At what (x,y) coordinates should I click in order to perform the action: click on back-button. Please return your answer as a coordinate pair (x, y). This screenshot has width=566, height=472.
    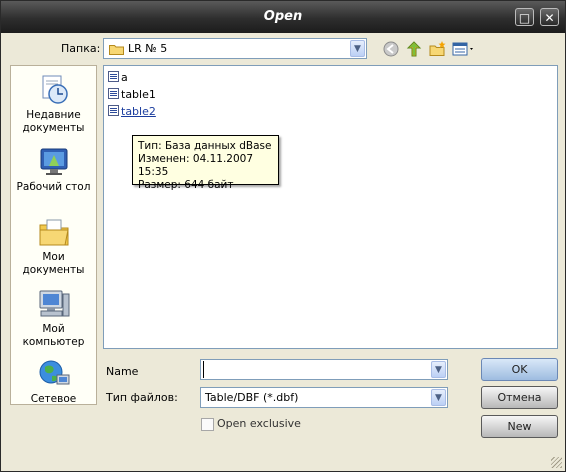
    Looking at the image, I should click on (391, 50).